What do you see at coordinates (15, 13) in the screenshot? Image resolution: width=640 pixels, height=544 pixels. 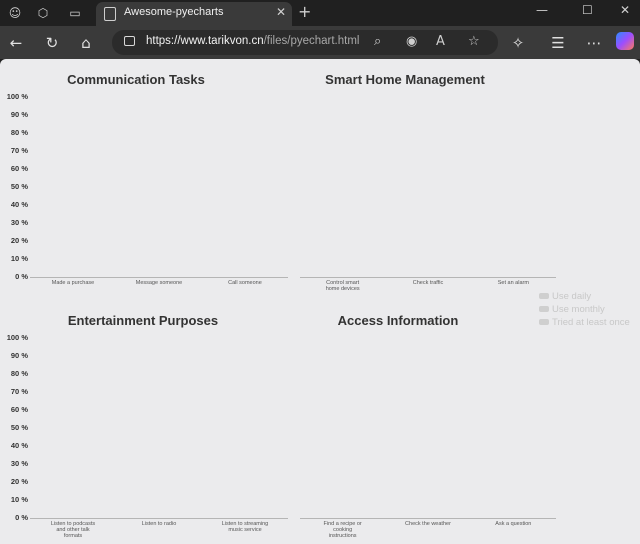 I see `profile-avatar-icon: ☺` at bounding box center [15, 13].